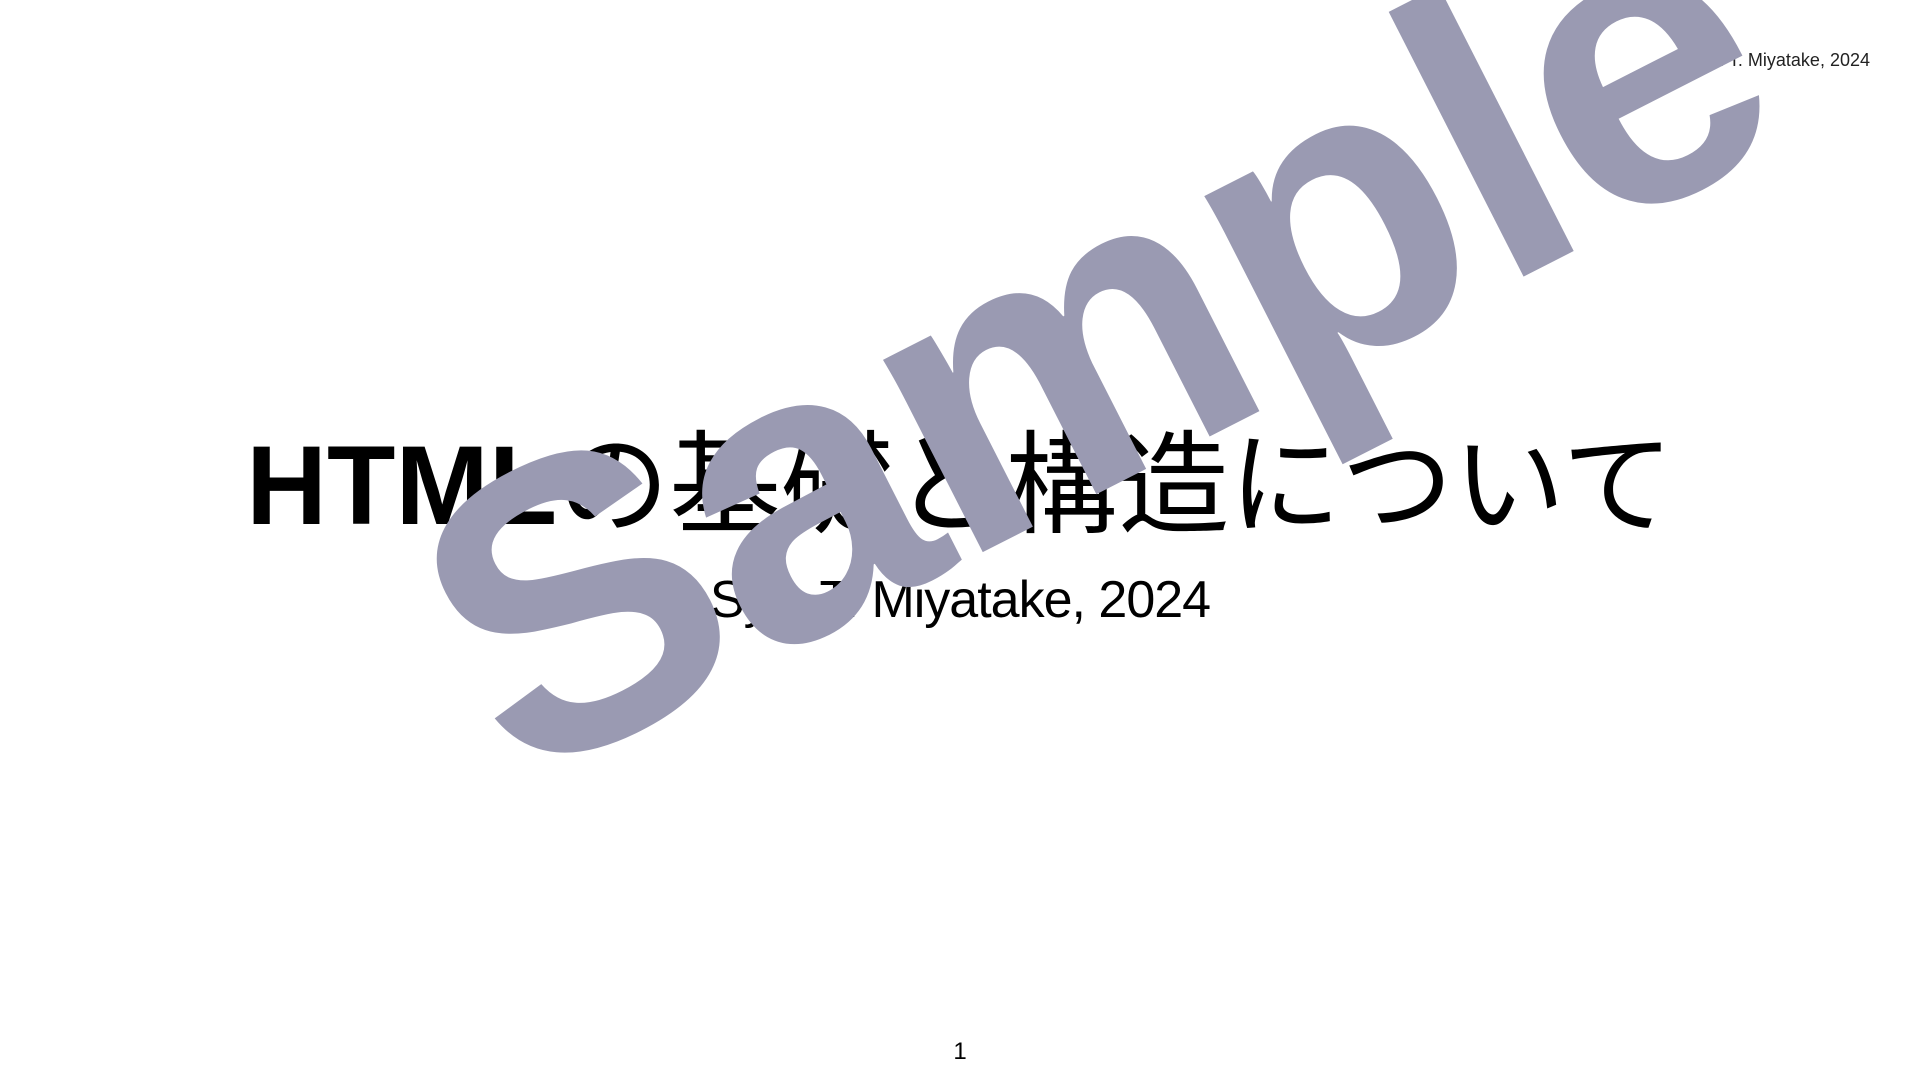  I want to click on slide-title-japanese: の基礎と構造について, so click(1115, 486).